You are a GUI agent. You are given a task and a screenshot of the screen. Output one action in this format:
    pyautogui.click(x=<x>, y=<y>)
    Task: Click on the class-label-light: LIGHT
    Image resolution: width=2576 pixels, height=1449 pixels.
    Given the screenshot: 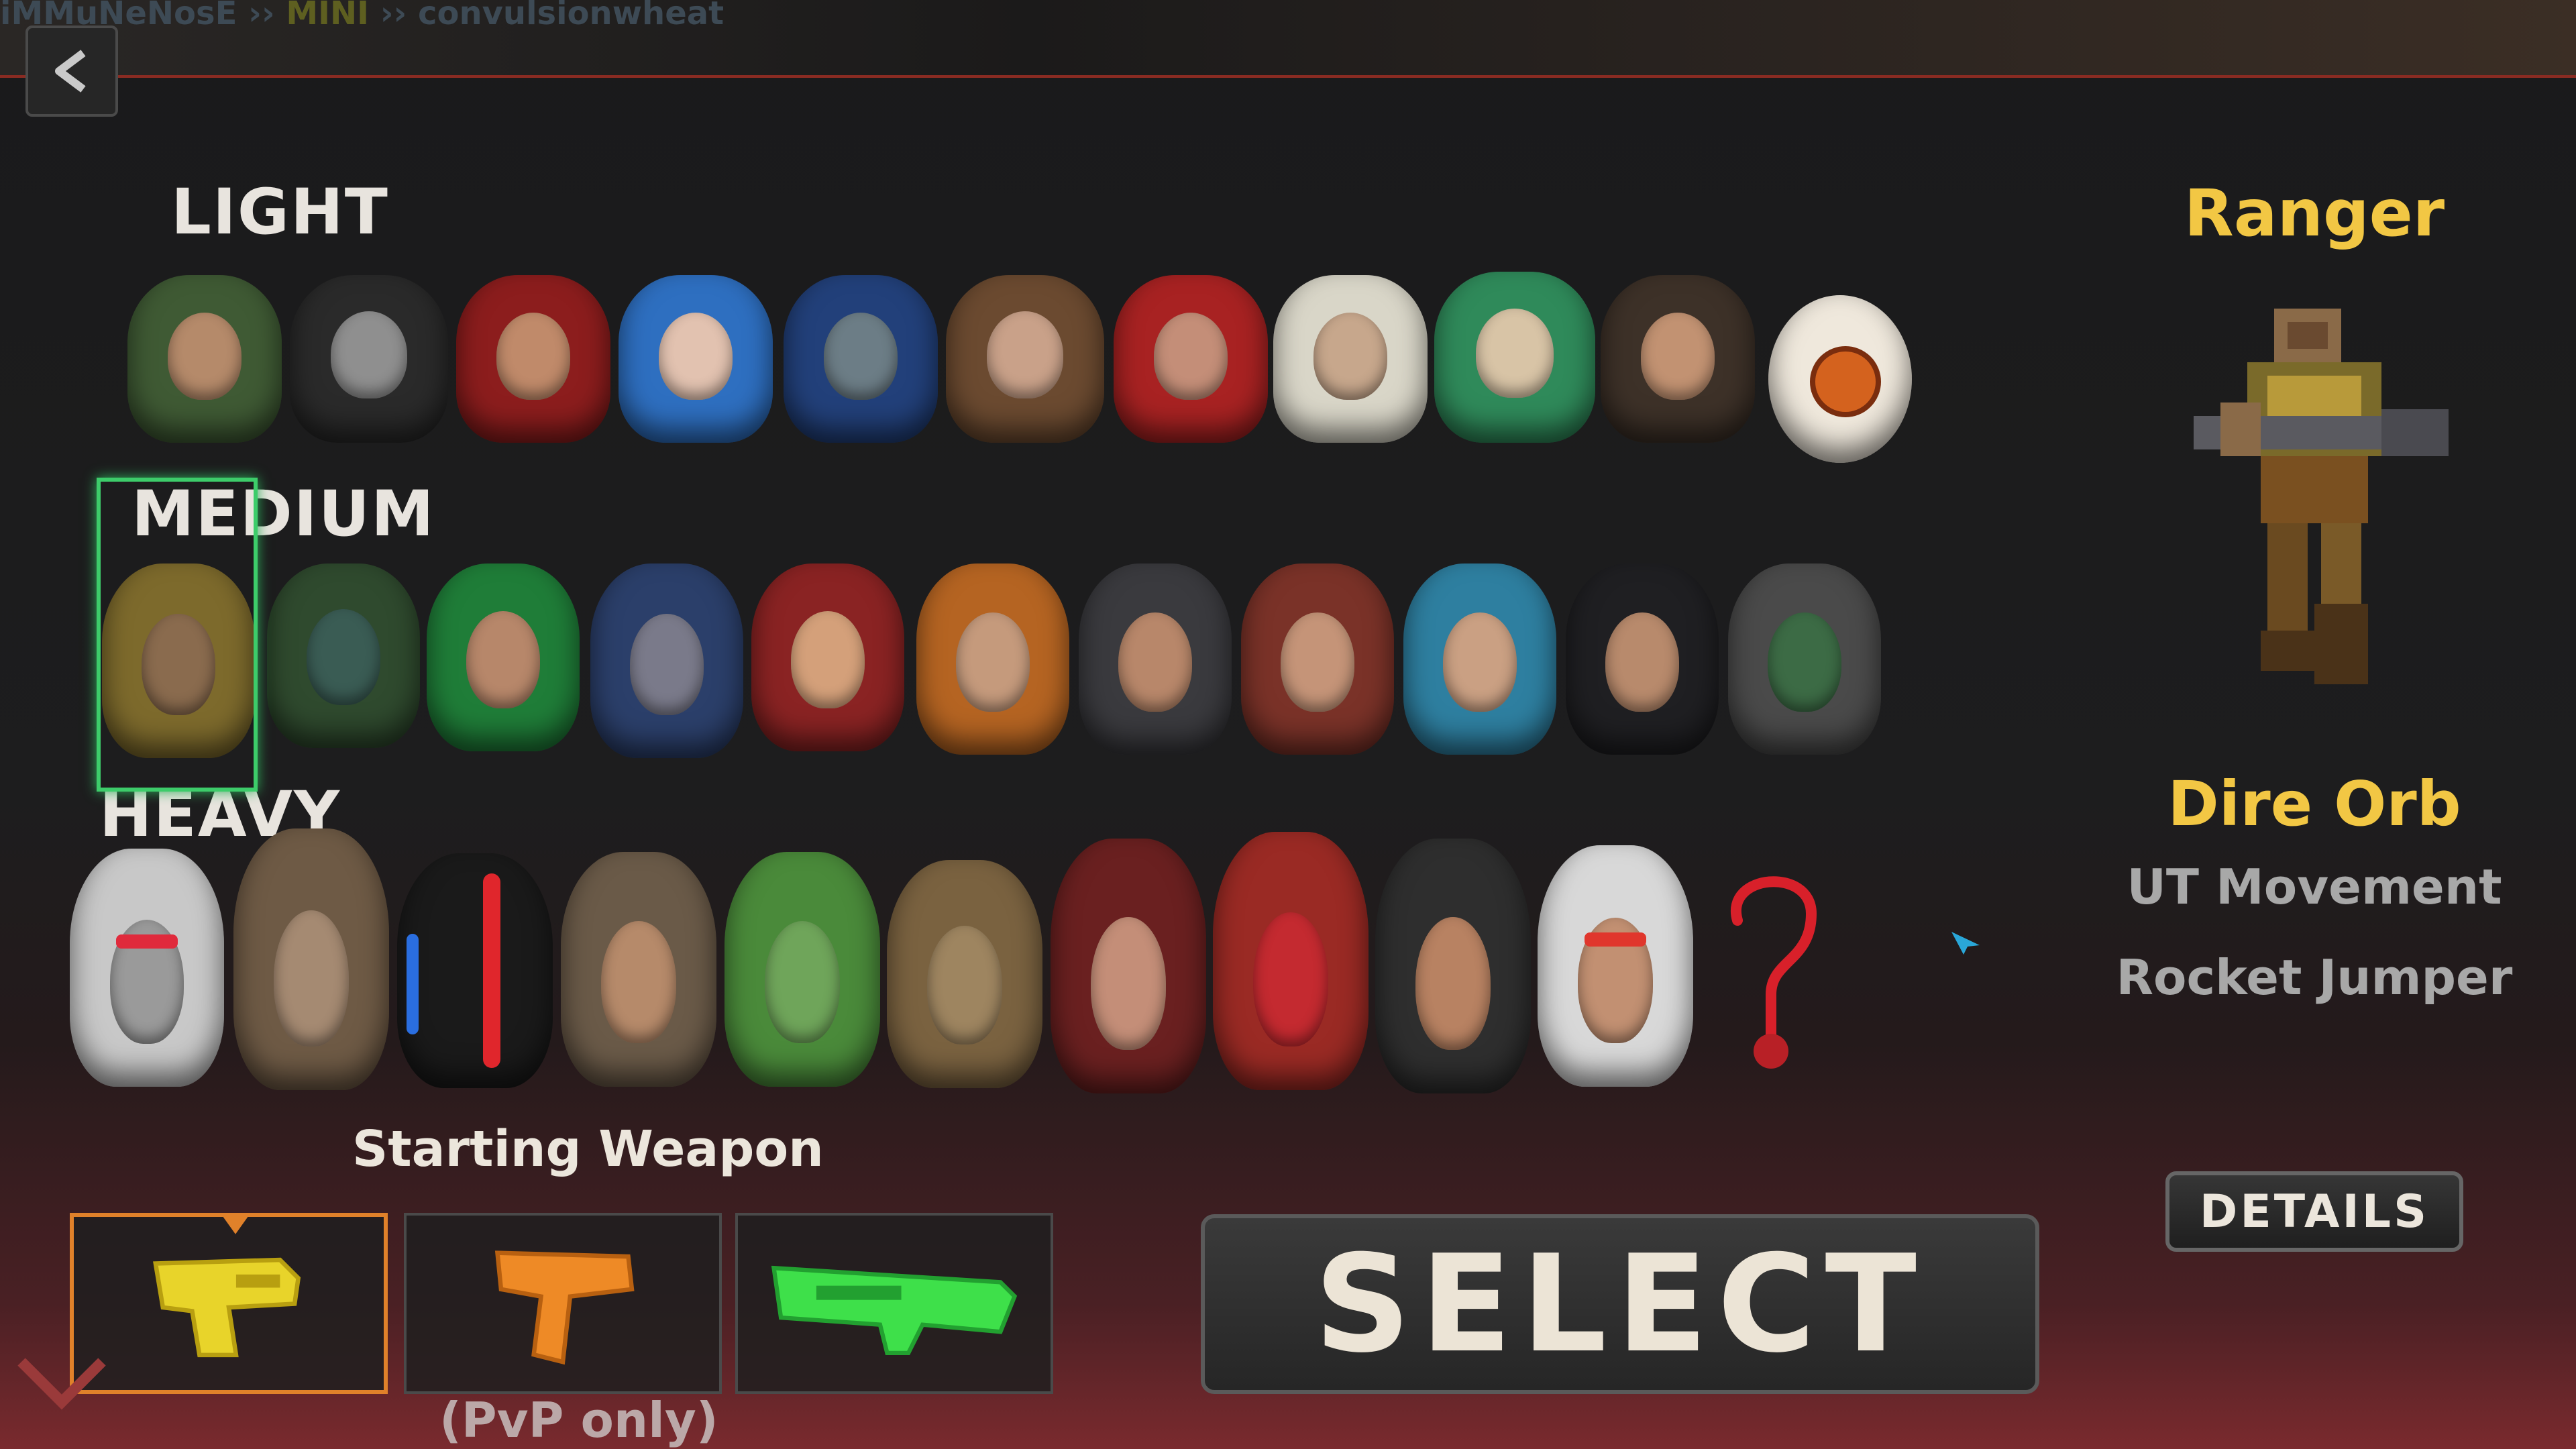 What is the action you would take?
    pyautogui.click(x=280, y=212)
    